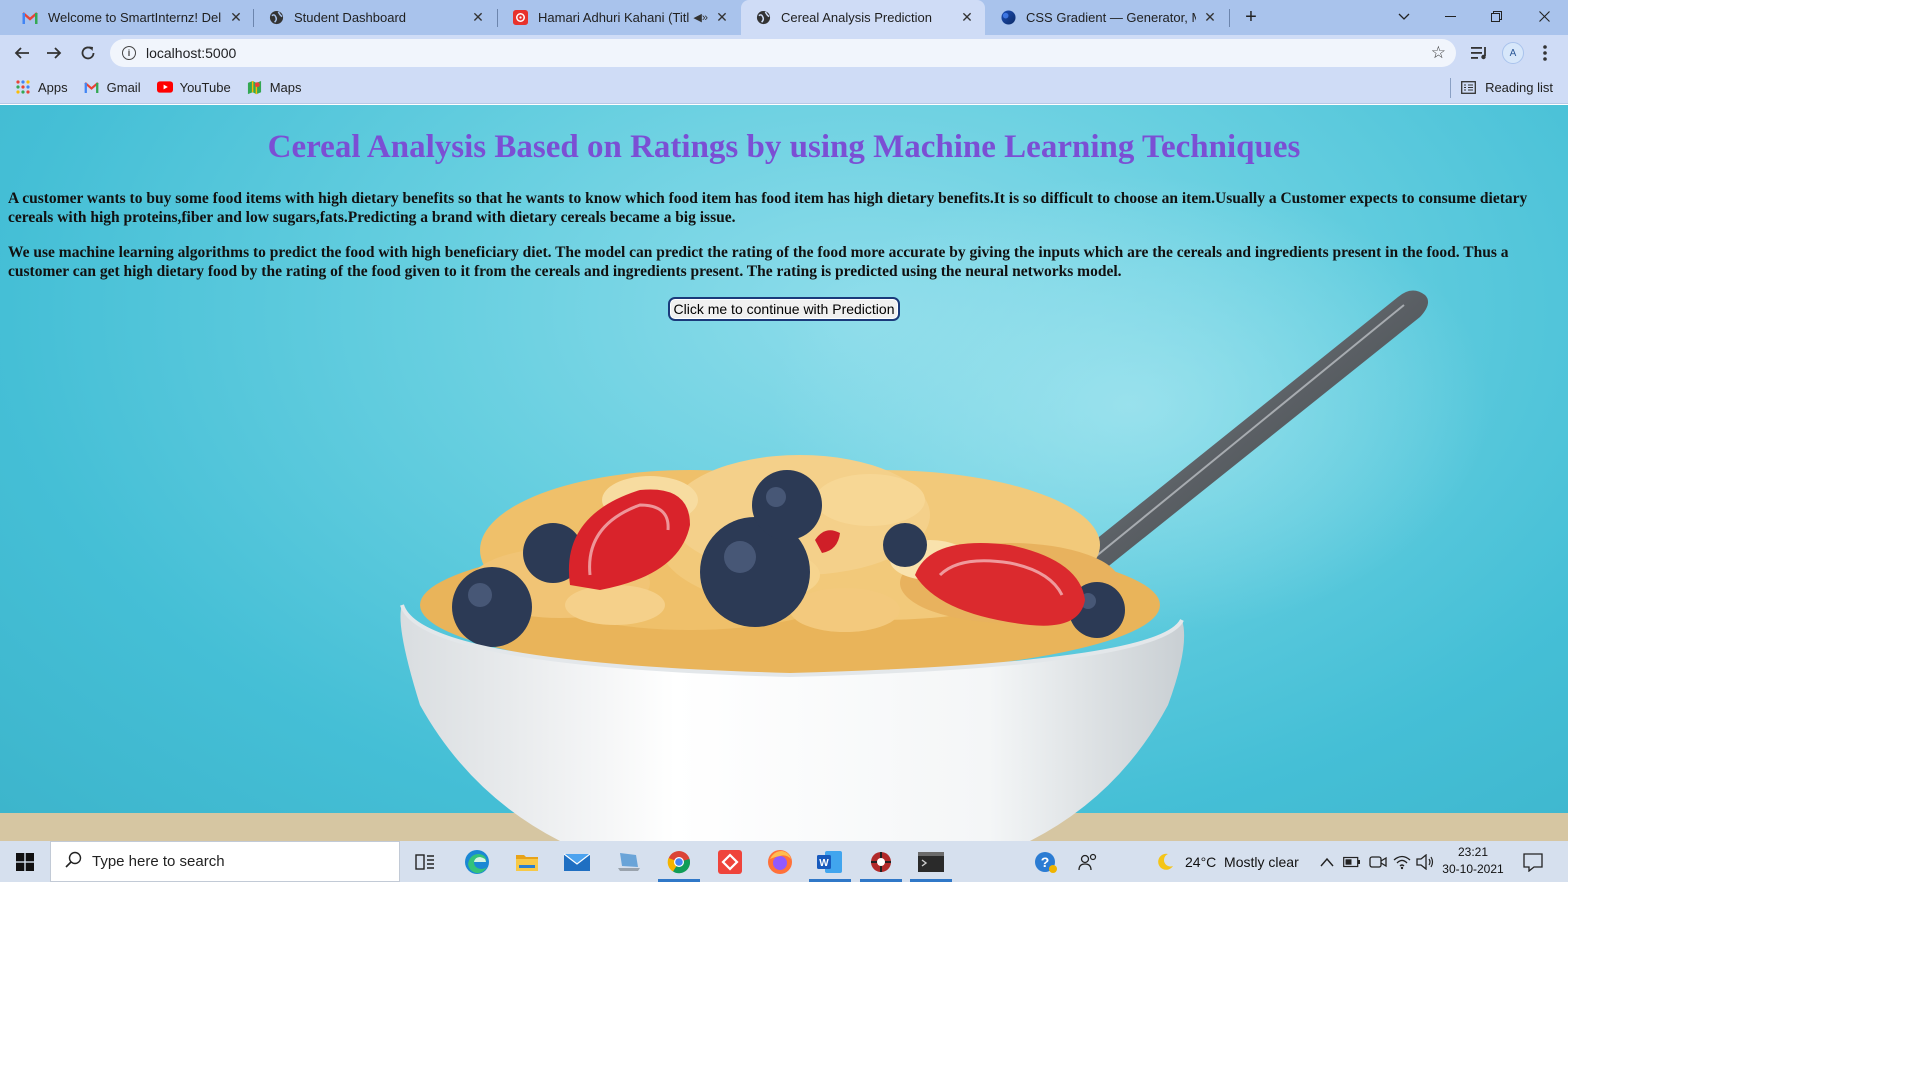 Image resolution: width=1920 pixels, height=1080 pixels. I want to click on bookmark-label: YouTube, so click(205, 87).